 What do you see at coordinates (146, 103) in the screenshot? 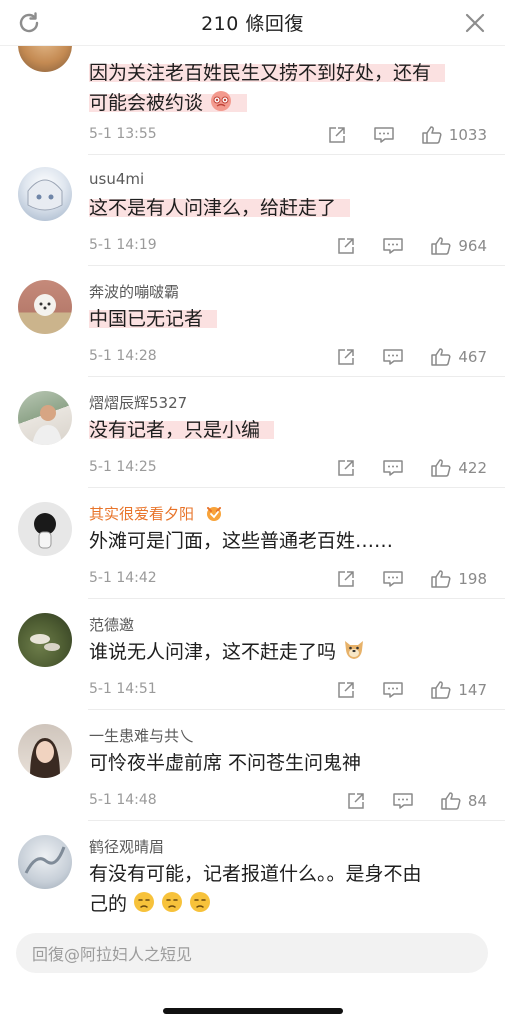
I see `comment-text-line-content: 可能会被约谈` at bounding box center [146, 103].